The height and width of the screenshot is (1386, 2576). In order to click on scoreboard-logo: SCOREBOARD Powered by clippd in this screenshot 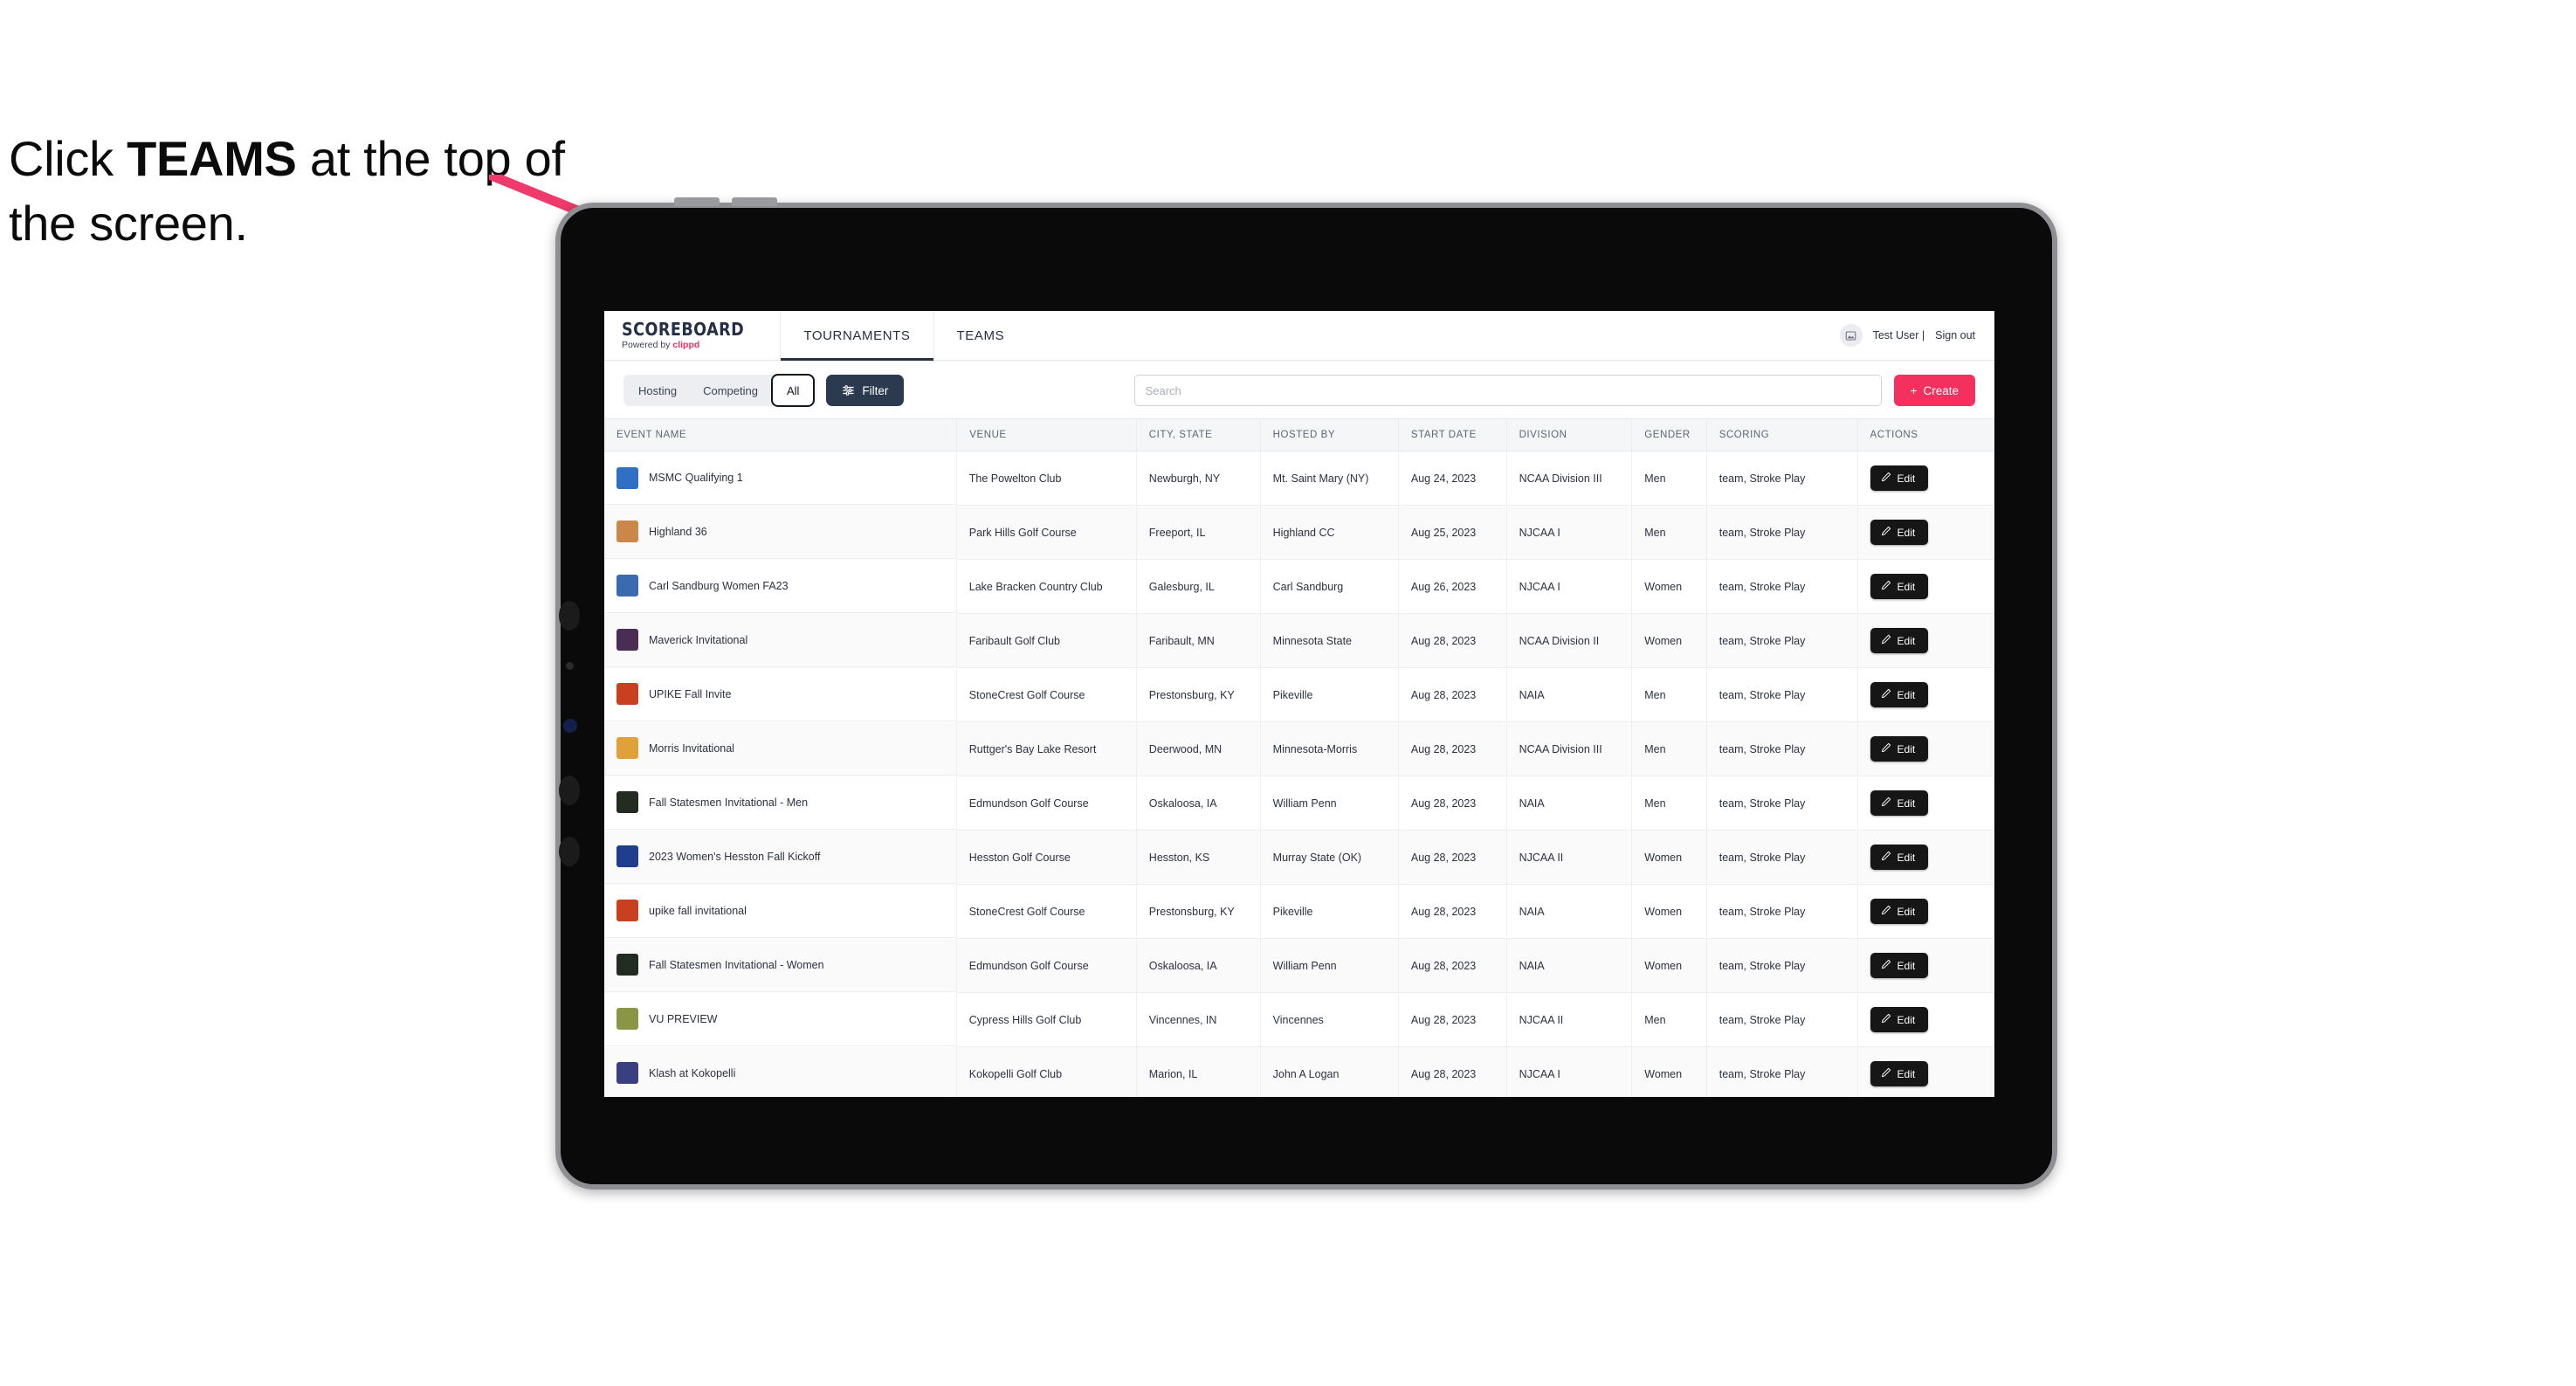, I will do `click(692, 335)`.